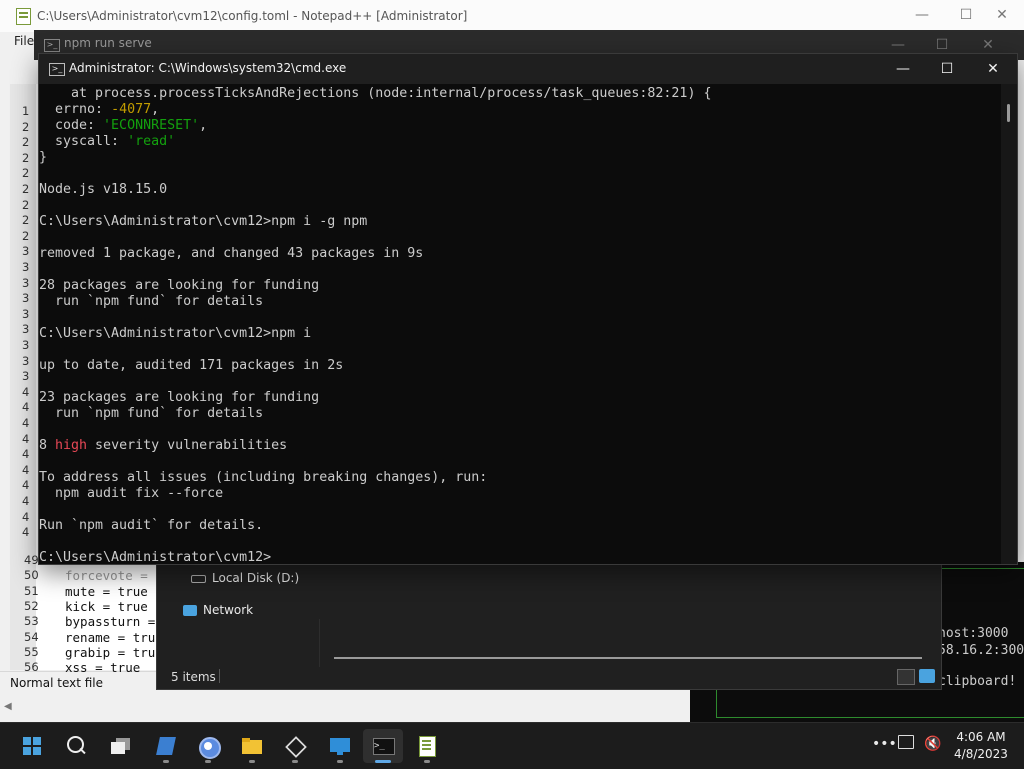 The height and width of the screenshot is (769, 1024). I want to click on line-number: 50, so click(31, 575).